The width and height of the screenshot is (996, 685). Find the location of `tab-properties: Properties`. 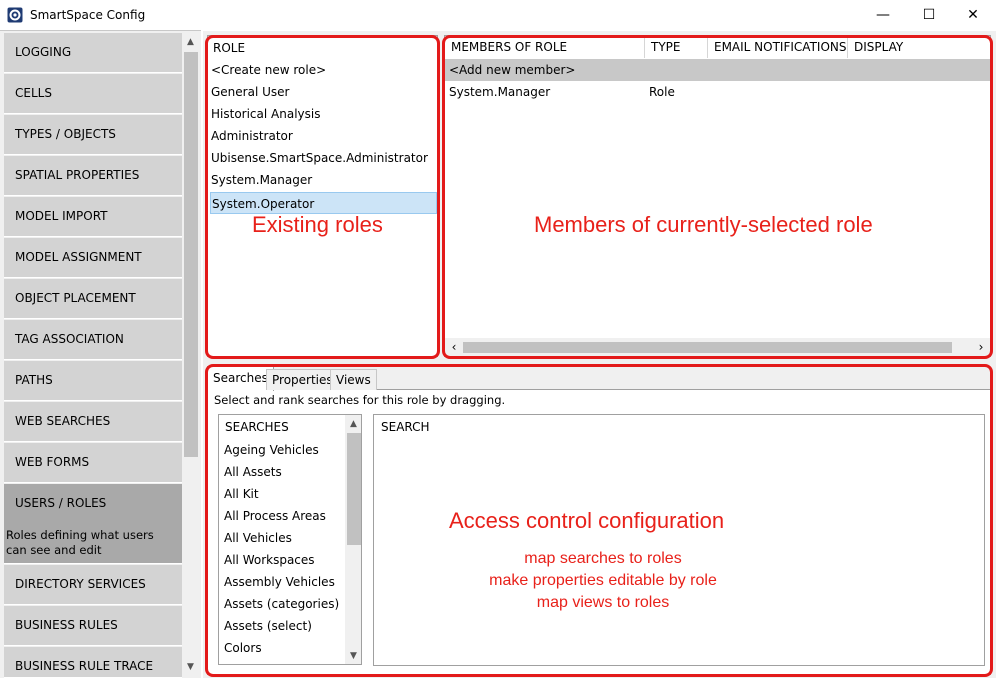

tab-properties: Properties is located at coordinates (302, 379).